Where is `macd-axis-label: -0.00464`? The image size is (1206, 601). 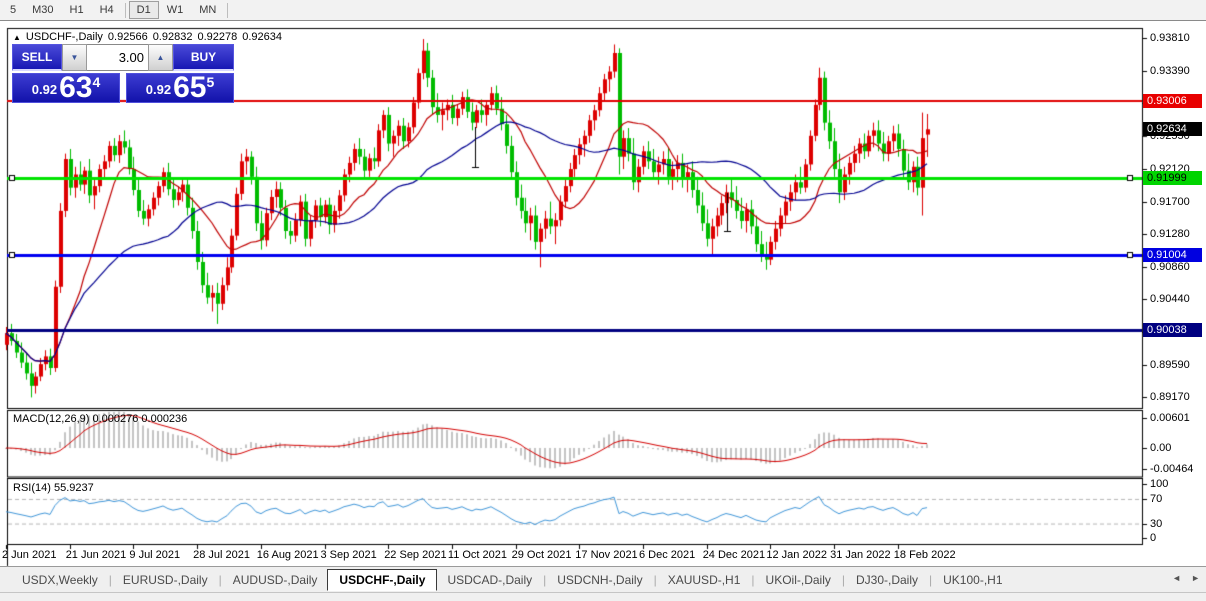 macd-axis-label: -0.00464 is located at coordinates (1172, 469).